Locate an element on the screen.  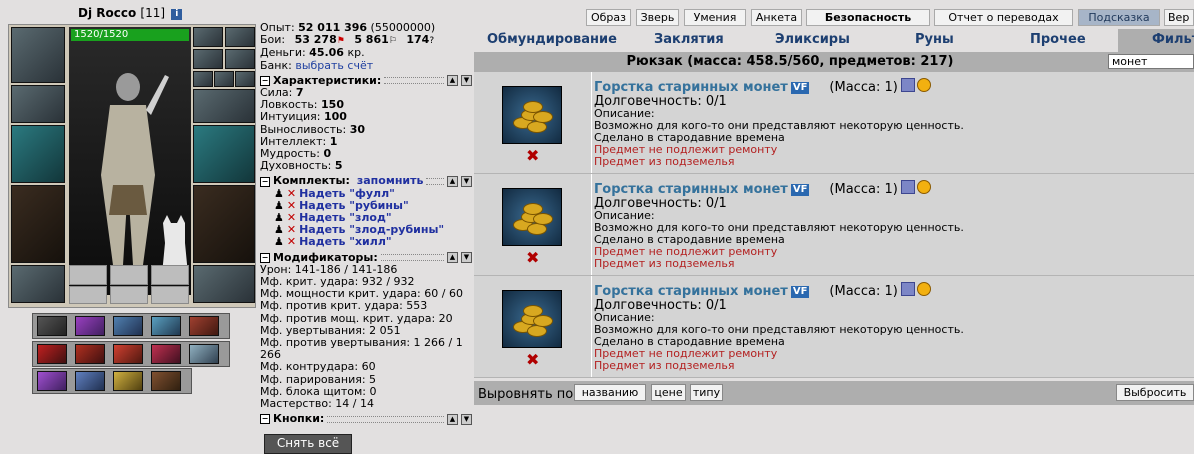
stat-label: Интеллект: is located at coordinates (293, 141).